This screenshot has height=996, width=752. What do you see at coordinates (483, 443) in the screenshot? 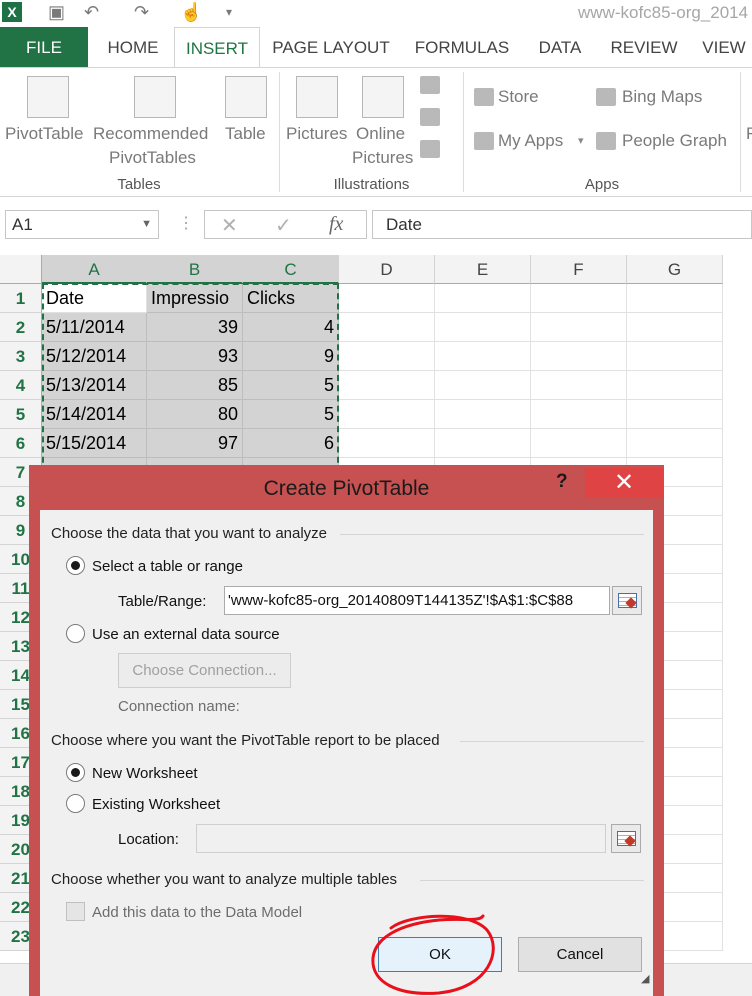
I see `cell-e6` at bounding box center [483, 443].